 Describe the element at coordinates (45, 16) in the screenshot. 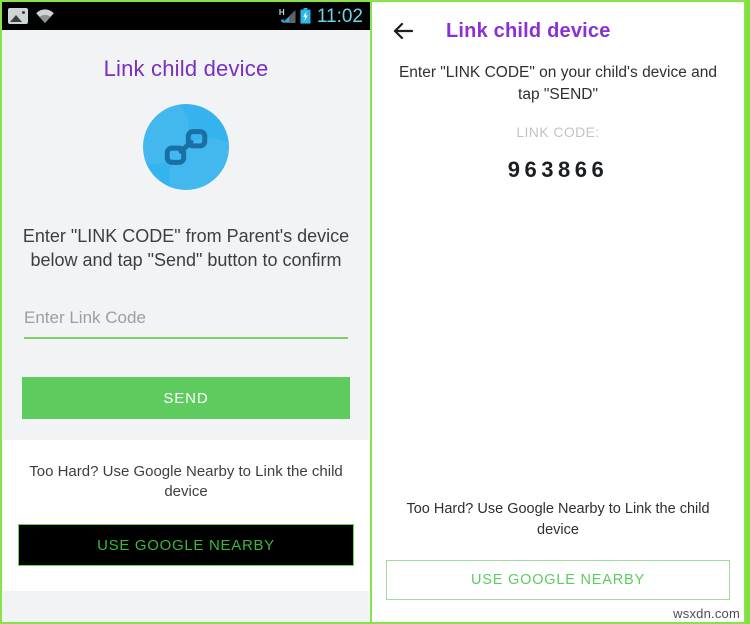

I see `wifi-icon` at that location.